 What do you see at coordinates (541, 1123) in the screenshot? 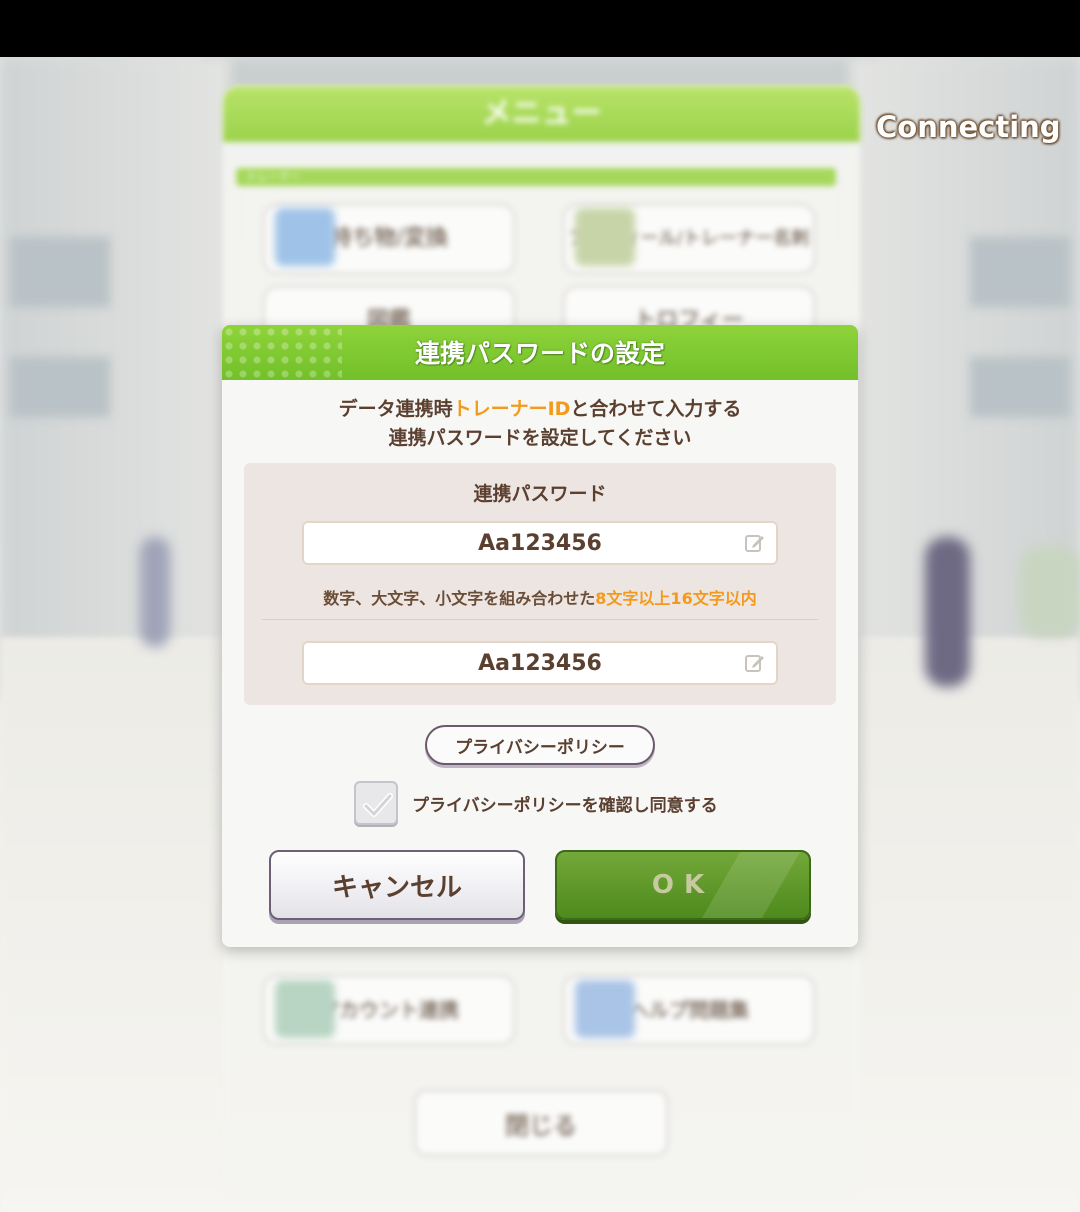
I see `menu-close-button: 閉じる` at bounding box center [541, 1123].